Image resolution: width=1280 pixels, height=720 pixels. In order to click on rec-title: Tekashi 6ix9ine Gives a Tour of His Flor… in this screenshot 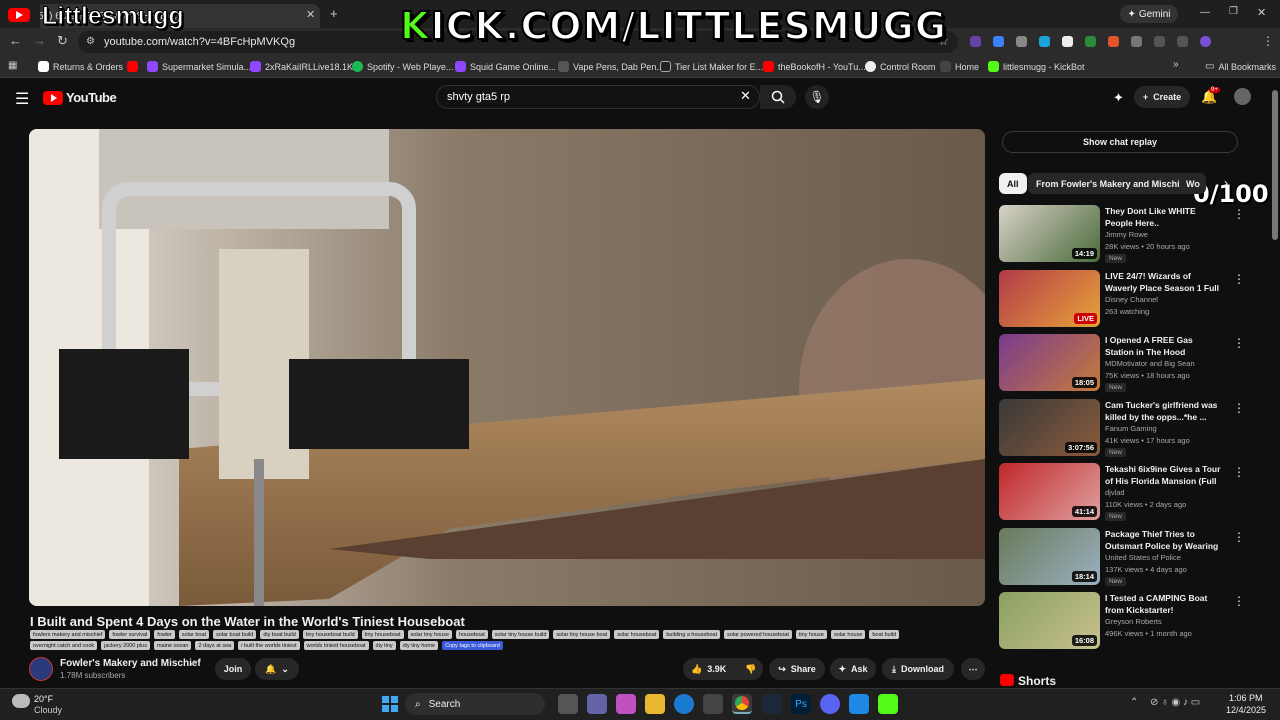, I will do `click(1164, 475)`.